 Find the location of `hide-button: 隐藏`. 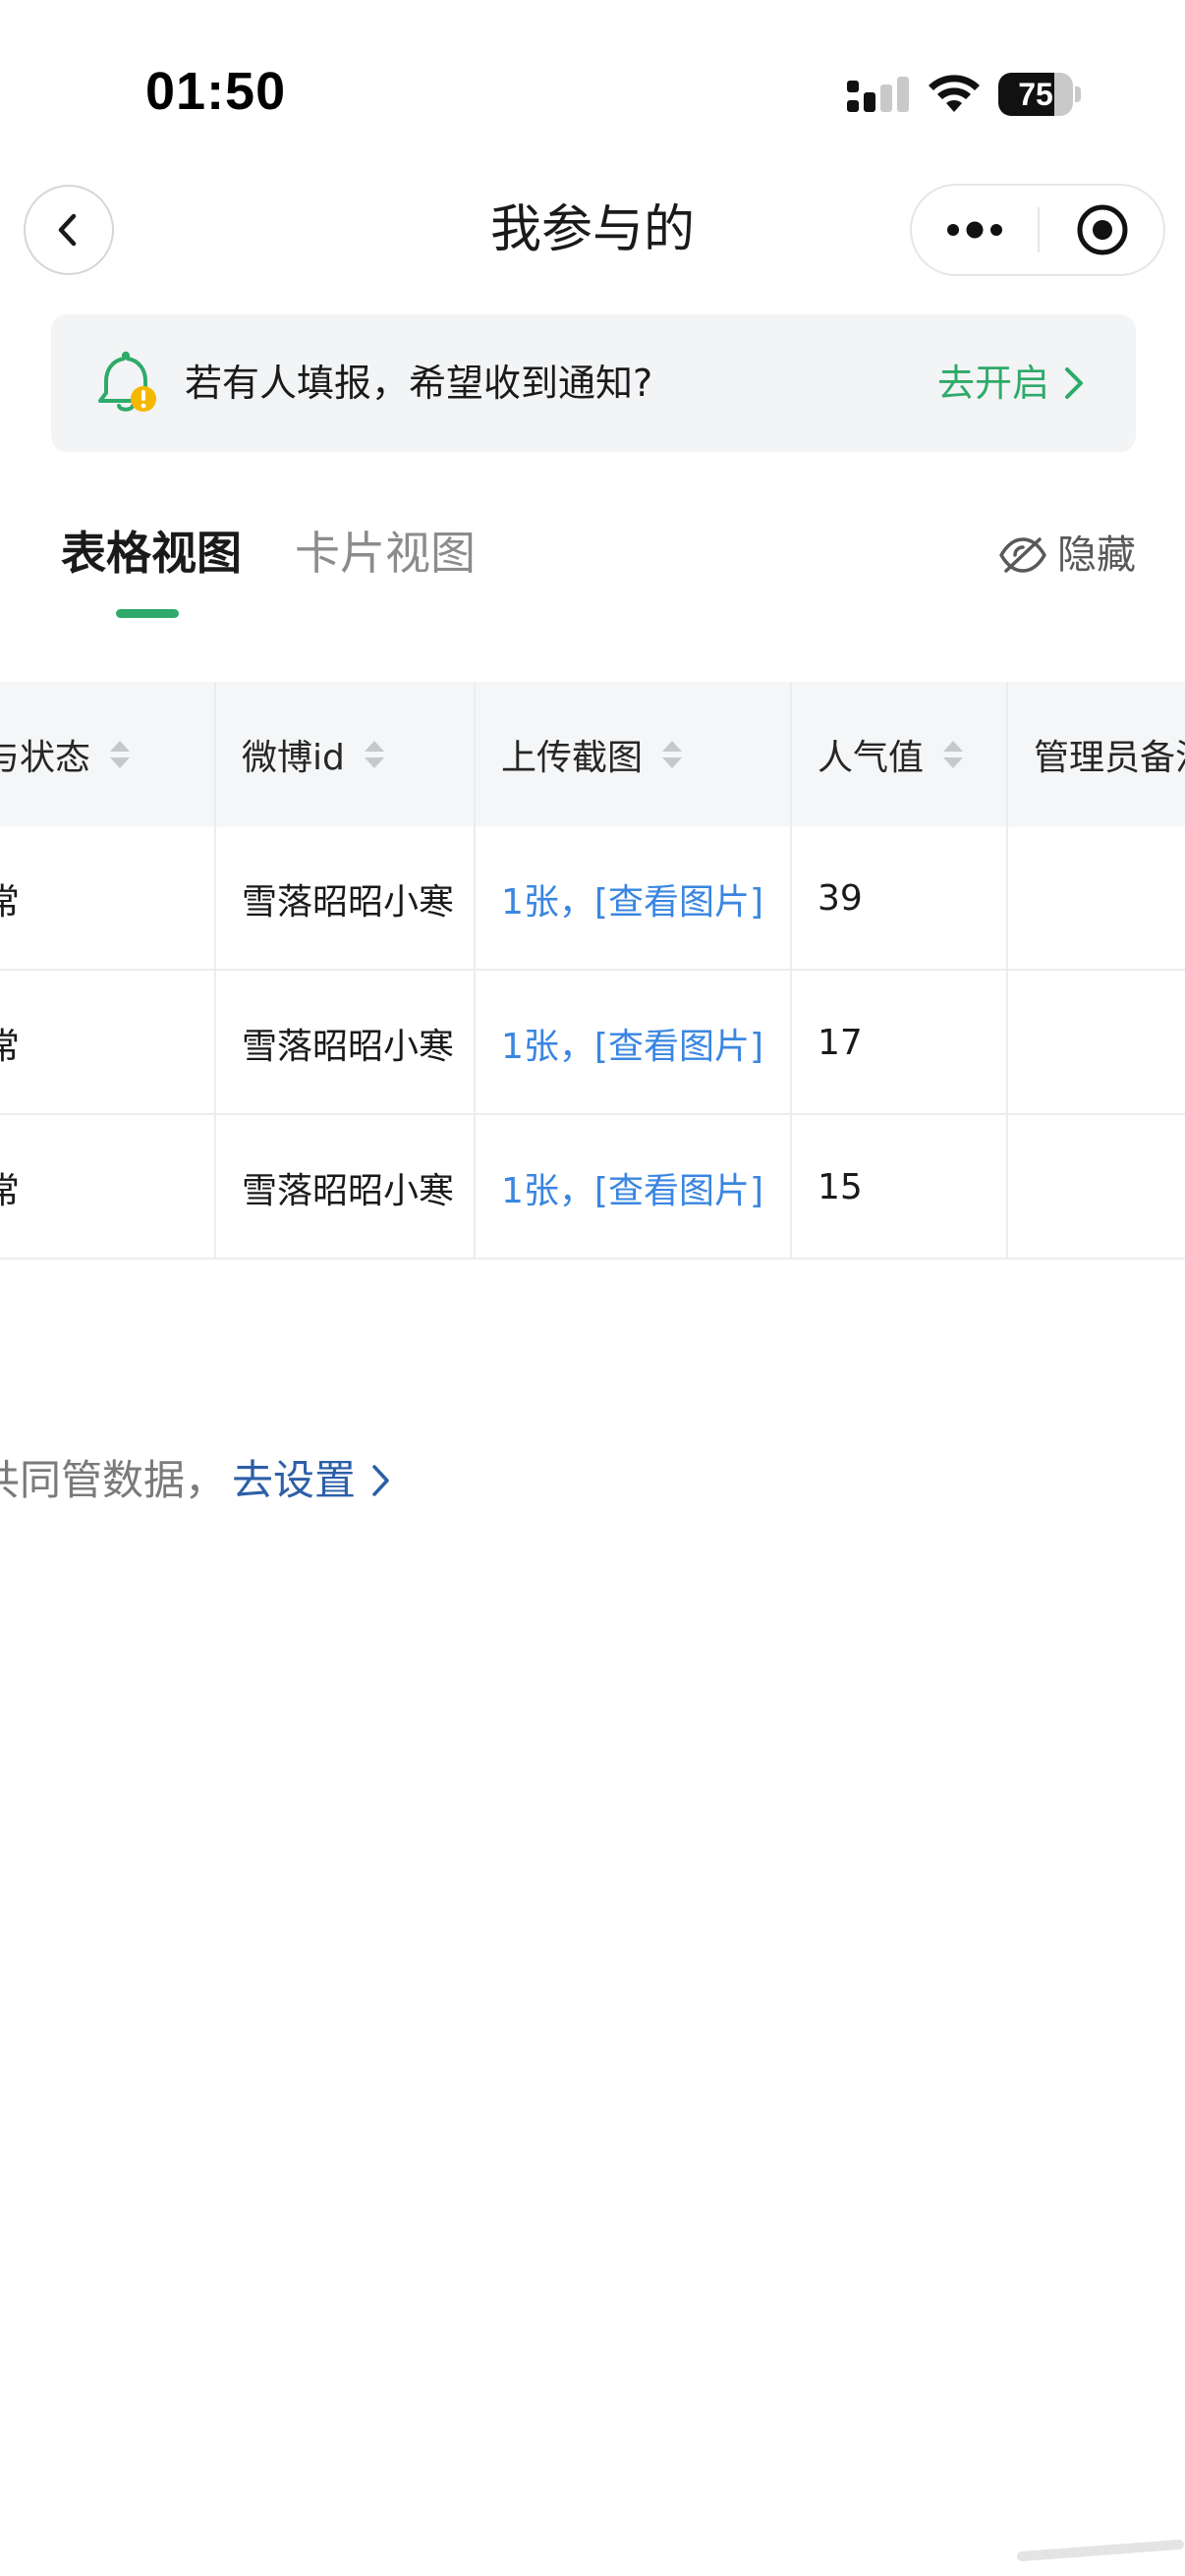

hide-button: 隐藏 is located at coordinates (1067, 555).